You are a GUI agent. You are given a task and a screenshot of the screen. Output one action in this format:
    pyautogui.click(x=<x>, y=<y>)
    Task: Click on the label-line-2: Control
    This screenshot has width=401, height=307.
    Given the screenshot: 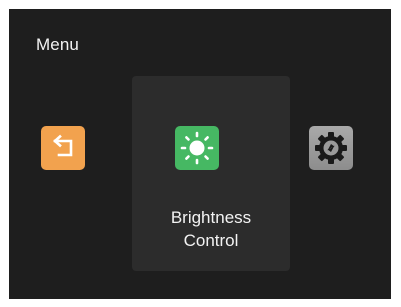 What is the action you would take?
    pyautogui.click(x=211, y=240)
    